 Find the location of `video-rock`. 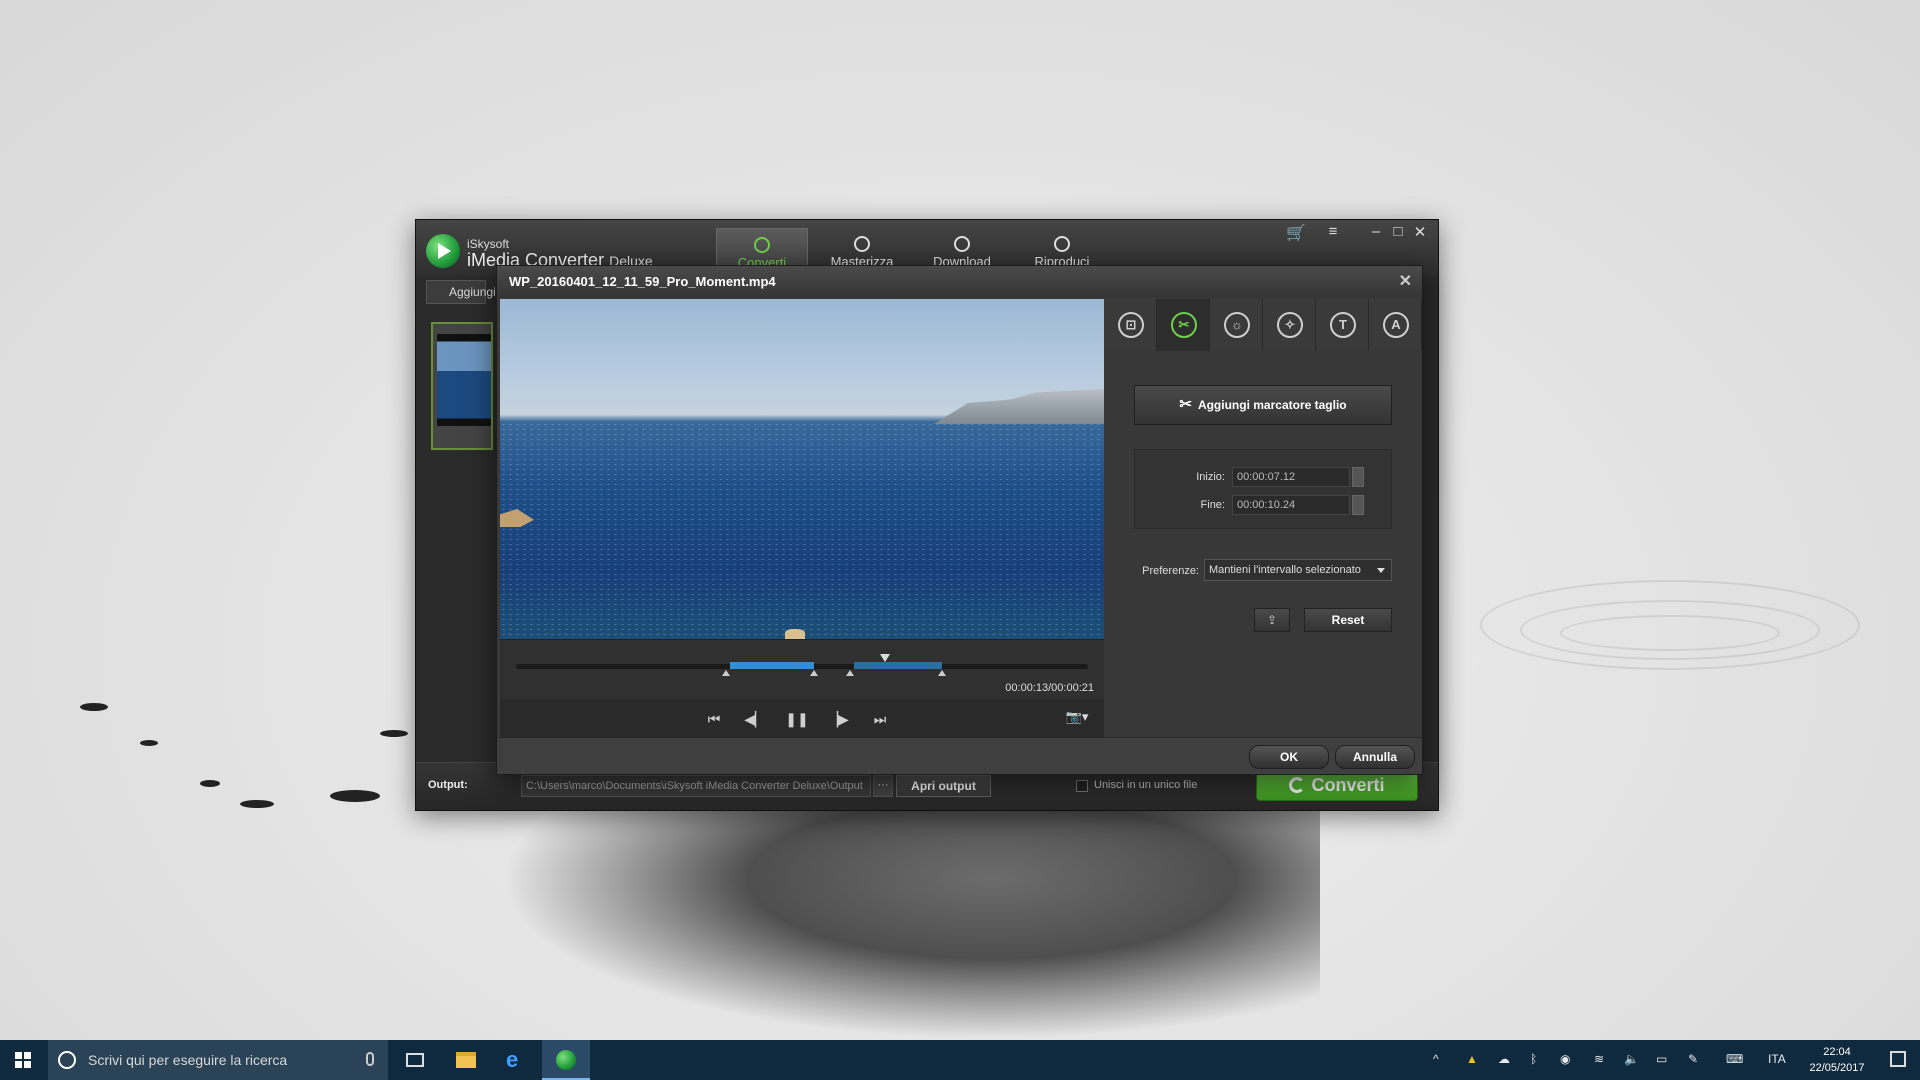

video-rock is located at coordinates (795, 634).